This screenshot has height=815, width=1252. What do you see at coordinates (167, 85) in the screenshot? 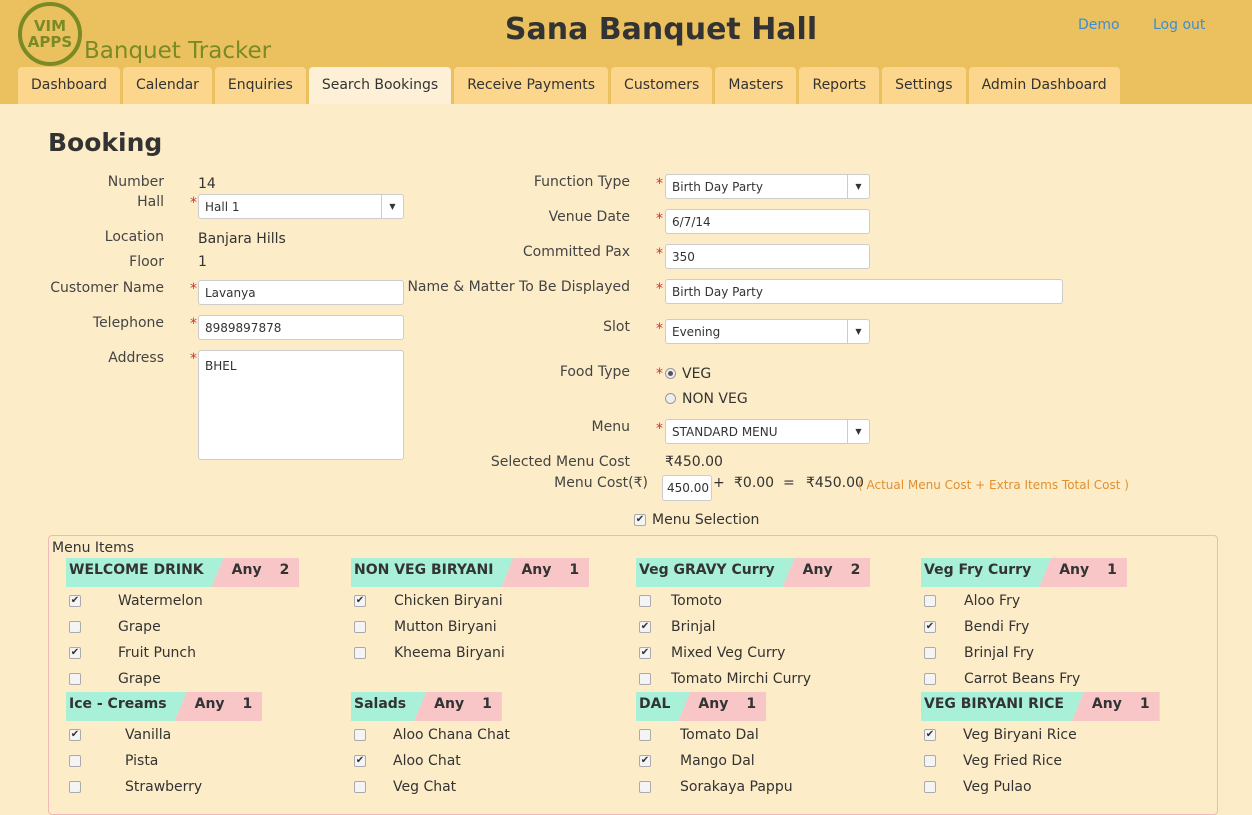
I see `tab-calendar: Calendar` at bounding box center [167, 85].